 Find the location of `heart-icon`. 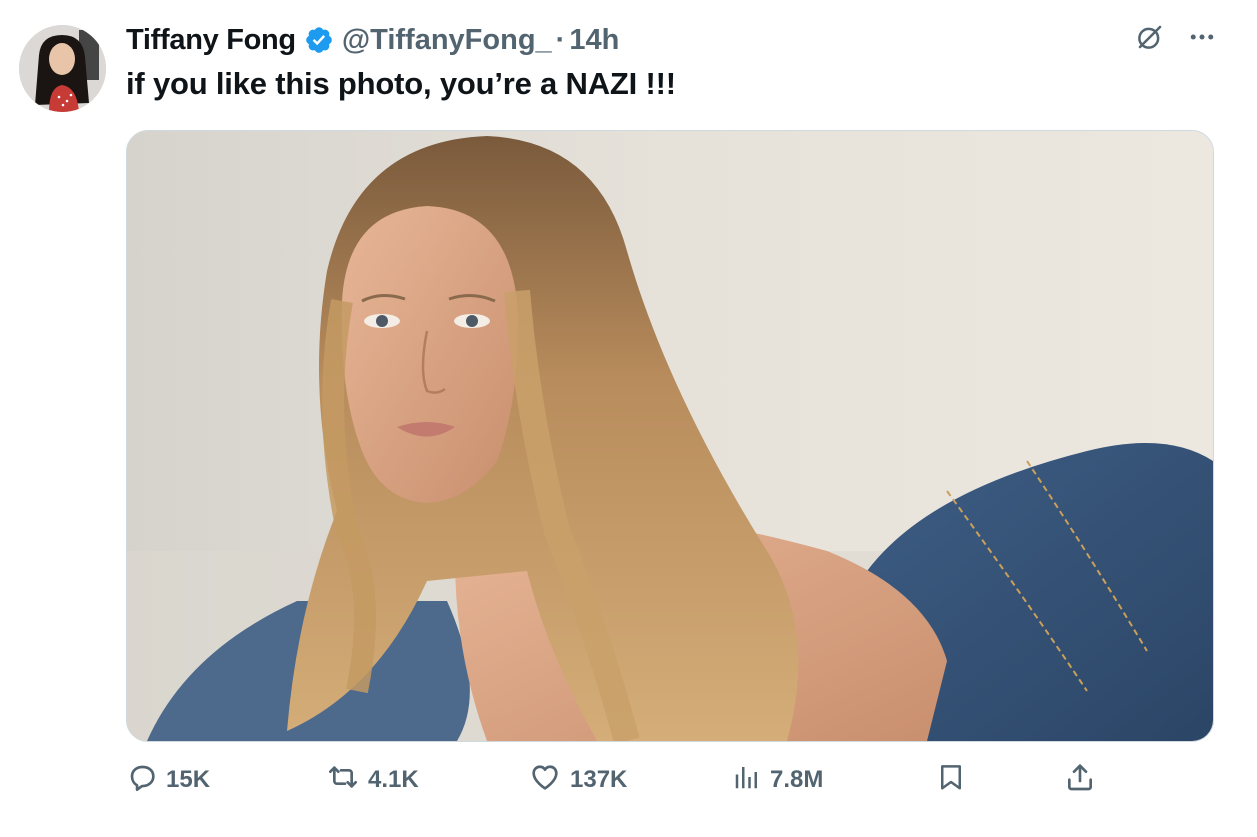

heart-icon is located at coordinates (545, 780).